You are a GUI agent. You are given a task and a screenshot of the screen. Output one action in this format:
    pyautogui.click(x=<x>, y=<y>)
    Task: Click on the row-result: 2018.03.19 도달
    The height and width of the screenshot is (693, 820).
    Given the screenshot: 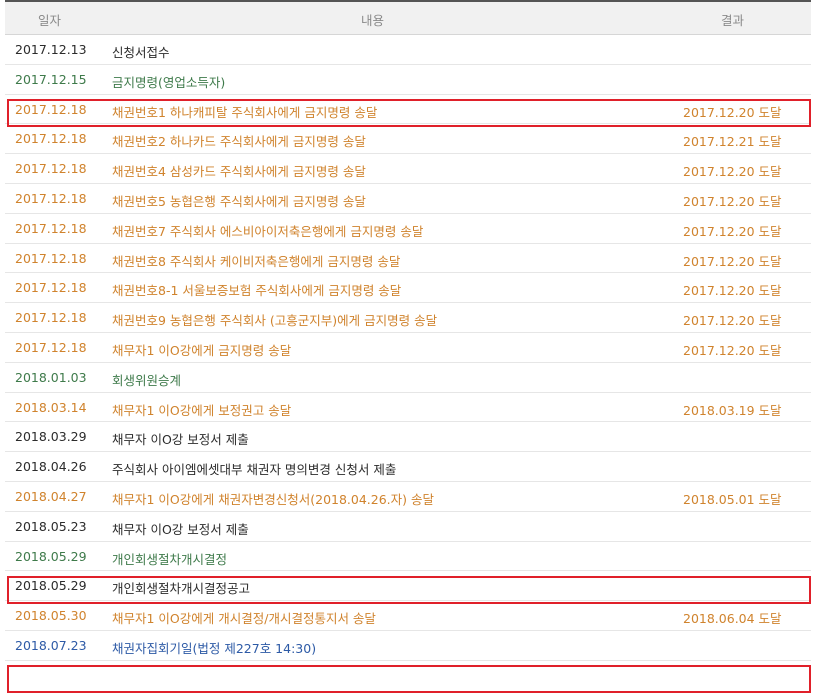 What is the action you would take?
    pyautogui.click(x=732, y=410)
    